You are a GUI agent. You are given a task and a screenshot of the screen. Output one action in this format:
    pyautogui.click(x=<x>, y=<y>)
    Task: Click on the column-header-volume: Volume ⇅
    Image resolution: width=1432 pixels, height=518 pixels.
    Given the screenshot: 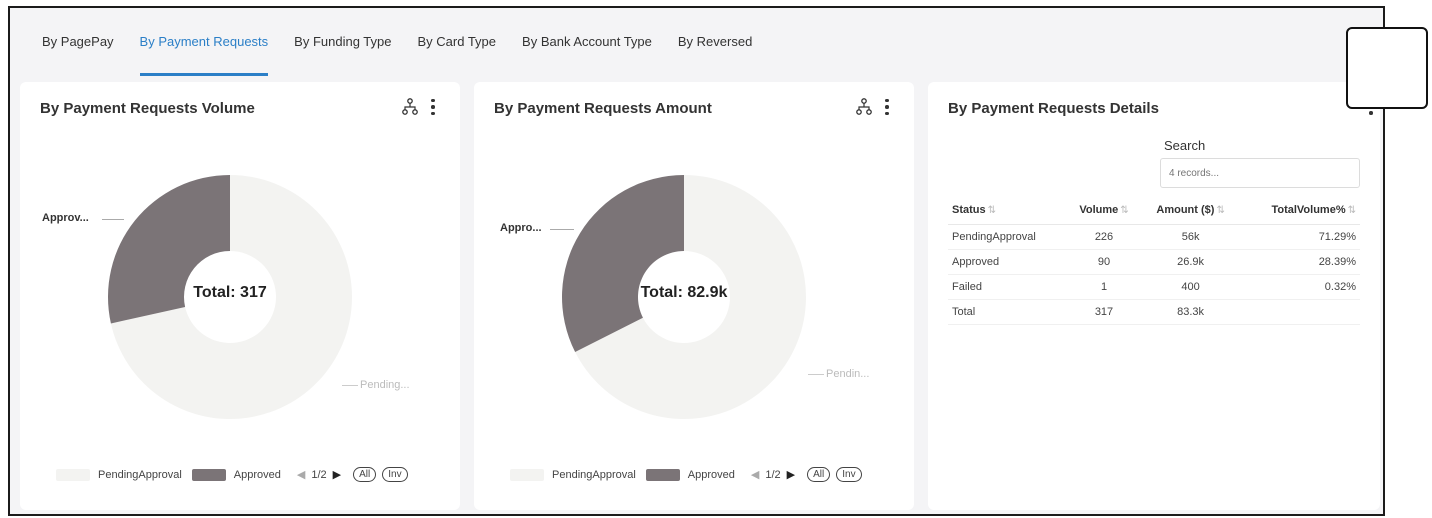 What is the action you would take?
    pyautogui.click(x=1104, y=210)
    